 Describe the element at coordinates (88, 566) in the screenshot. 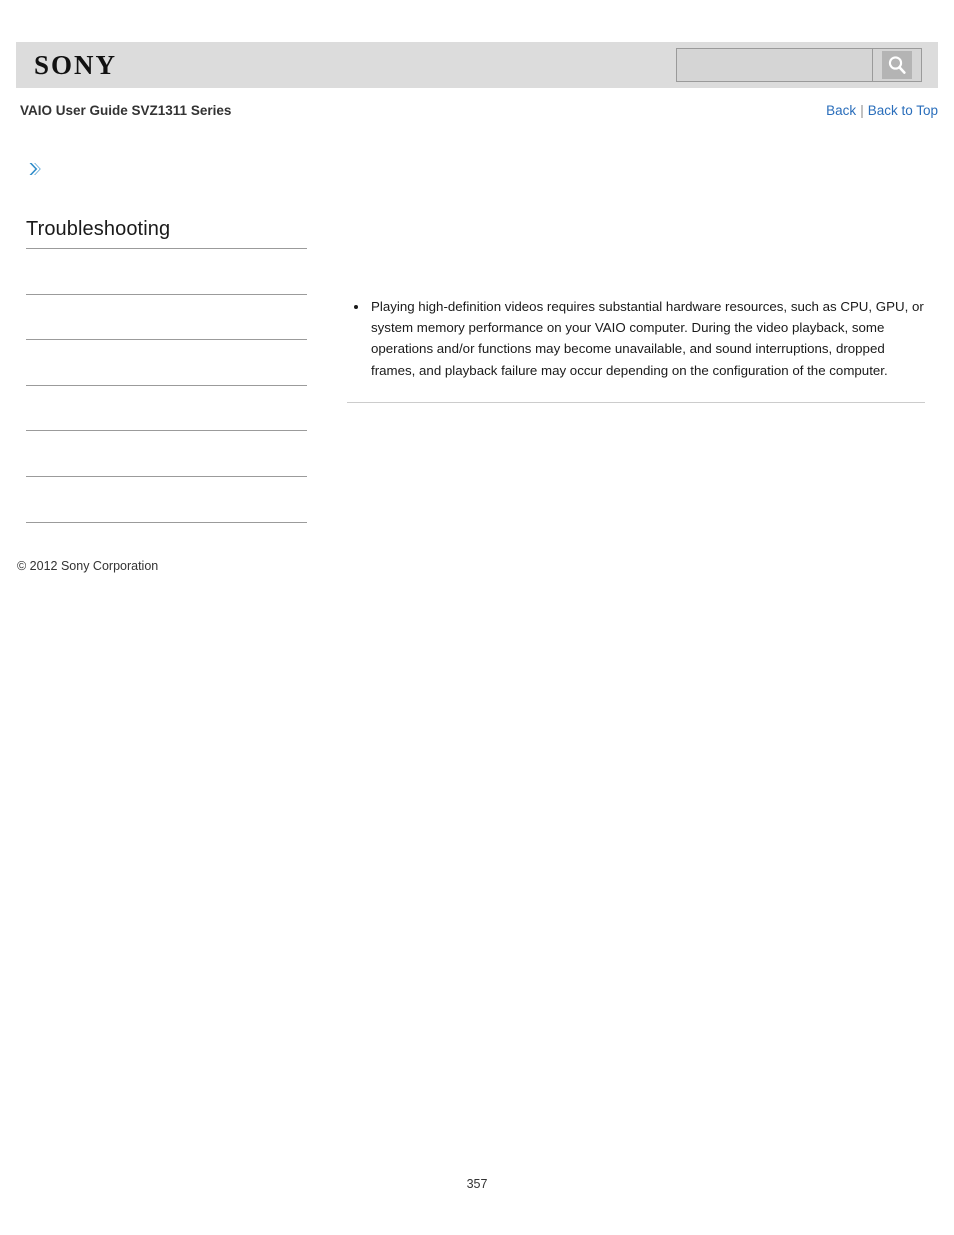

I see `copyright-text: © 2012 Sony Corporation` at that location.